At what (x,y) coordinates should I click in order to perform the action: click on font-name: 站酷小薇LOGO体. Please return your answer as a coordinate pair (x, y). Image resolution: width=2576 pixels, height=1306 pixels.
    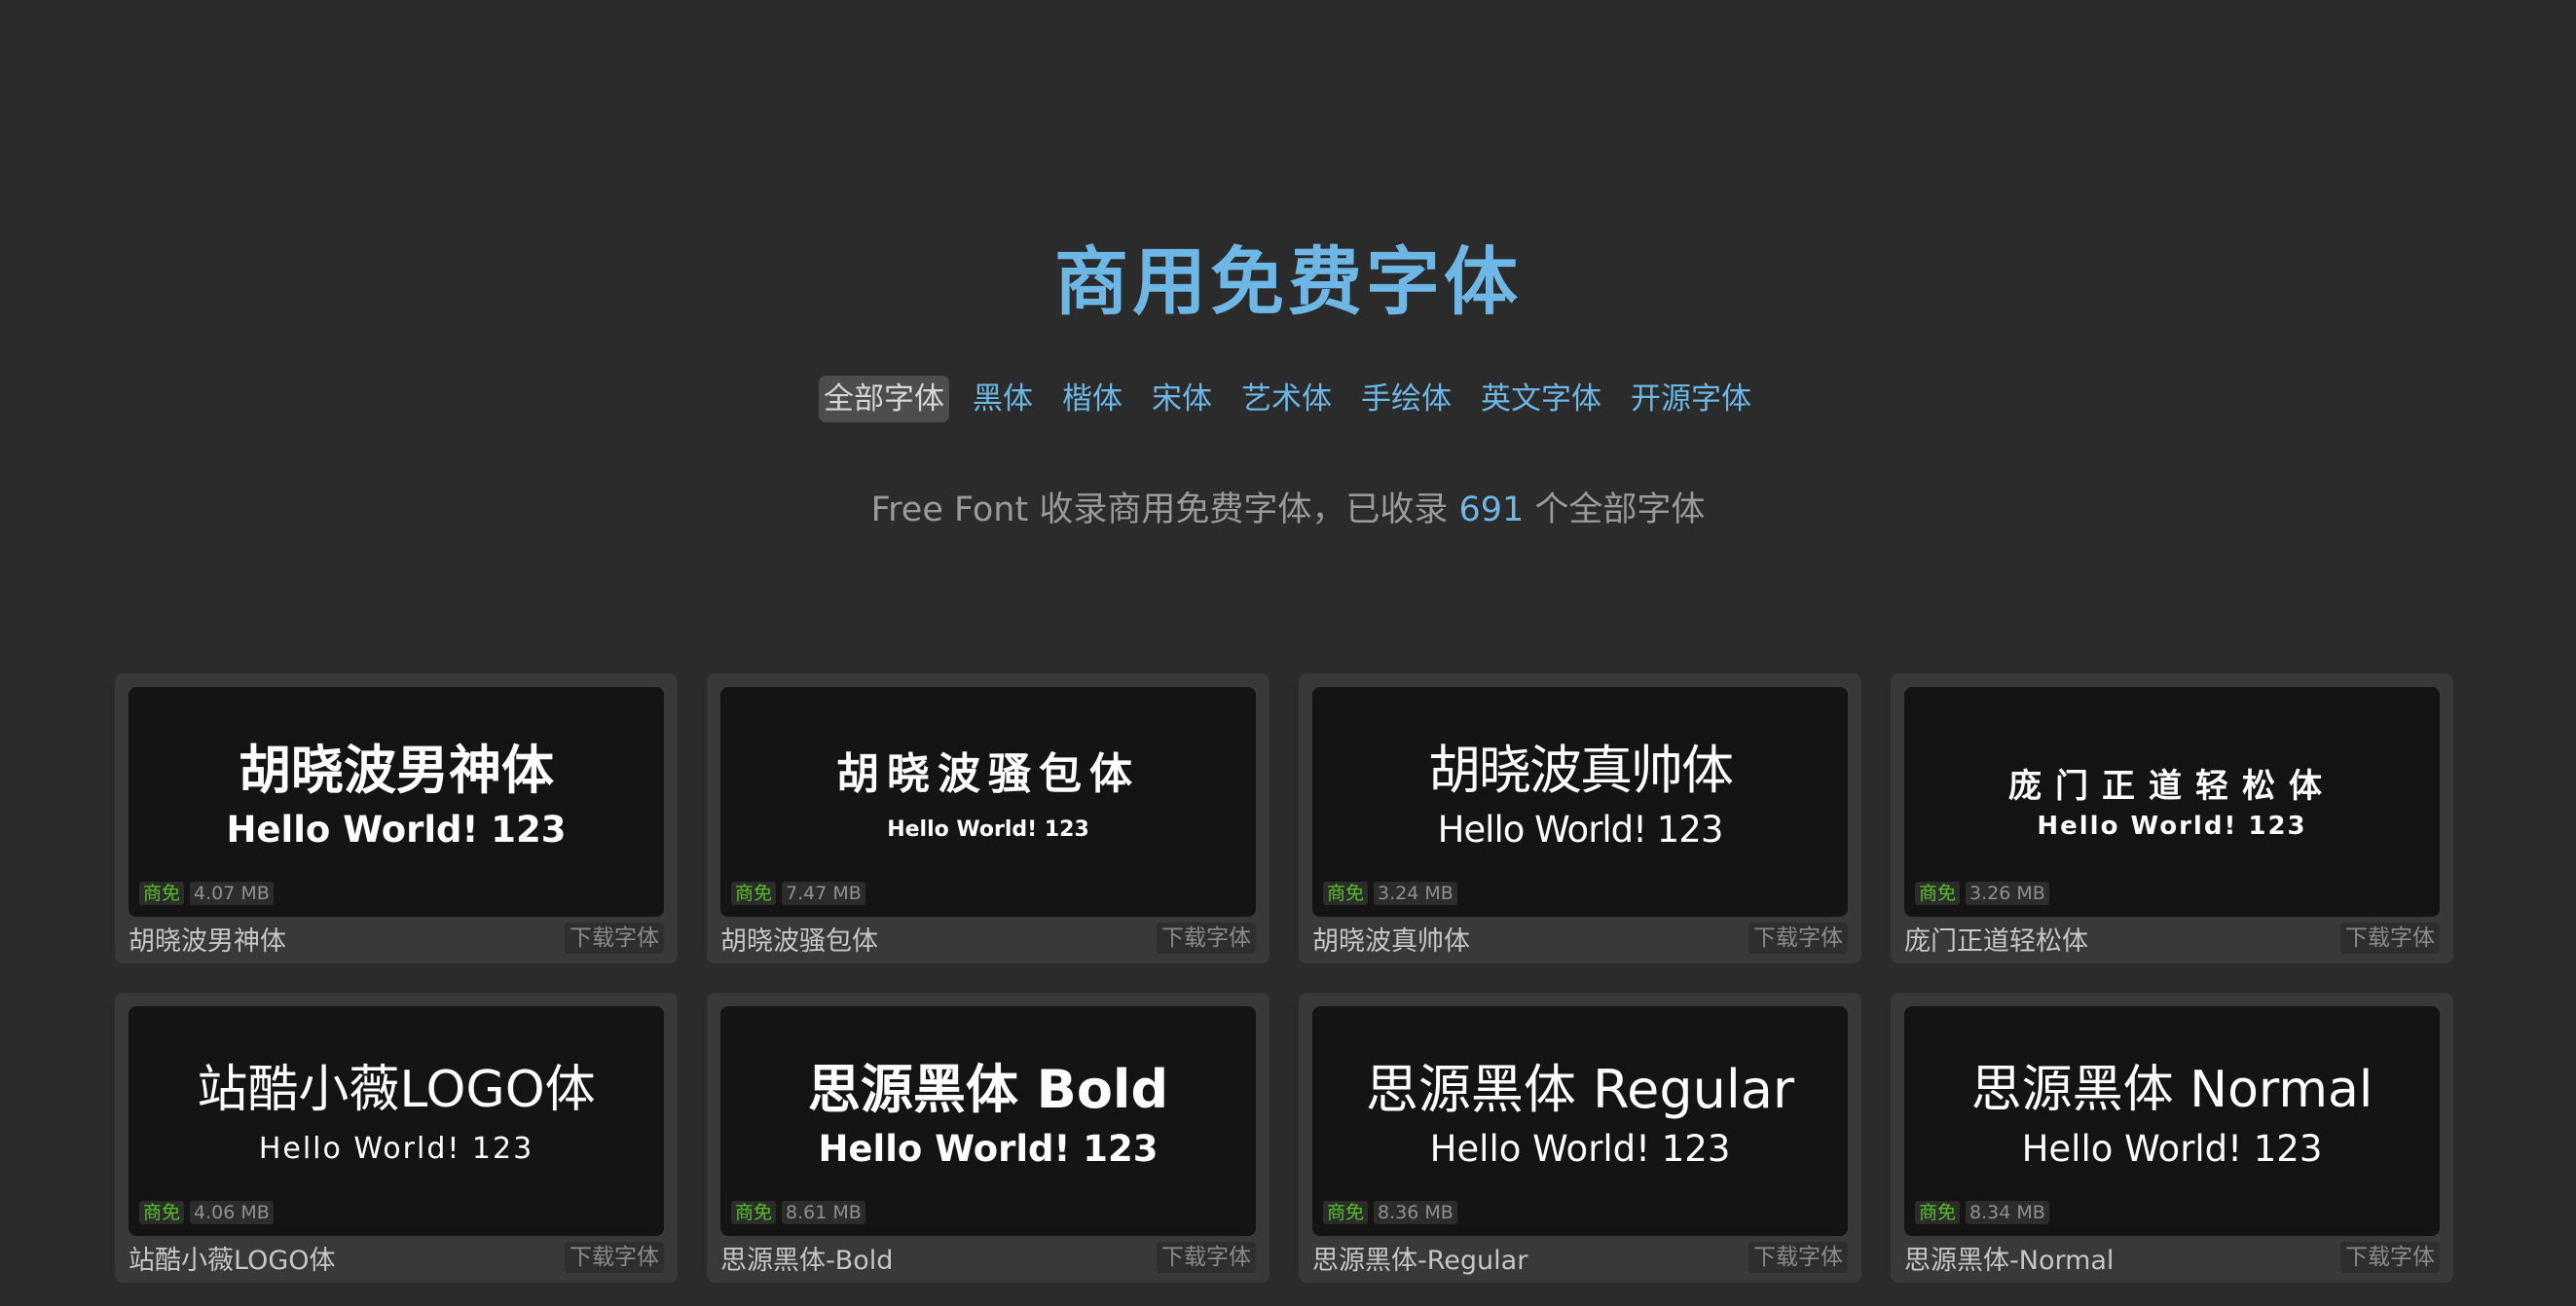
    Looking at the image, I should click on (232, 1258).